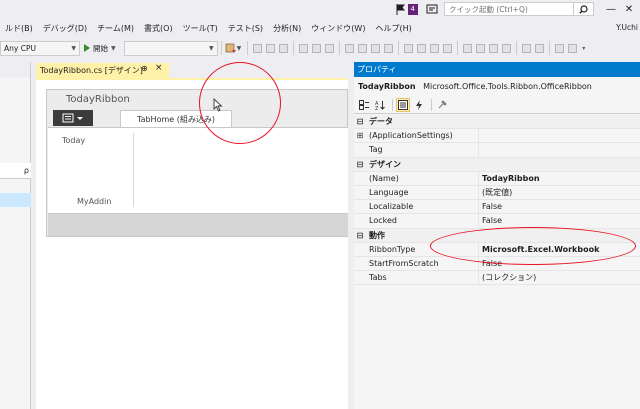  What do you see at coordinates (378, 278) in the screenshot?
I see `property-name: Tabs` at bounding box center [378, 278].